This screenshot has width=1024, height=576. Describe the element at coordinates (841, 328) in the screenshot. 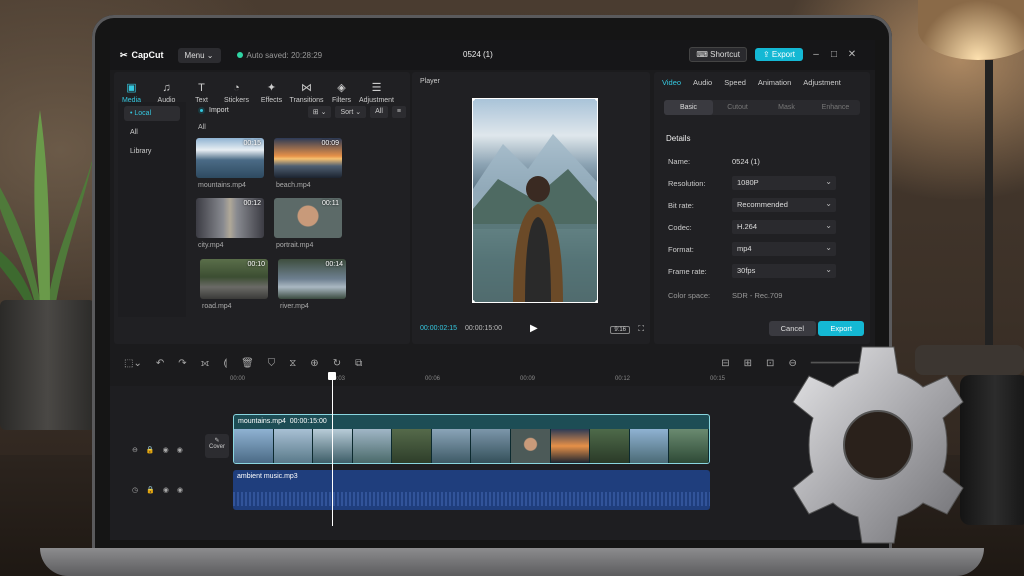

I see `export-button: Export` at that location.